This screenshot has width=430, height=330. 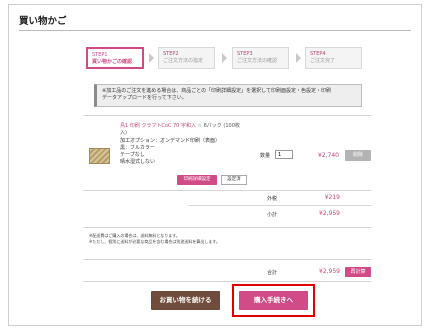 I want to click on step-4-complete: STEP4 ご注文完了, so click(x=333, y=58).